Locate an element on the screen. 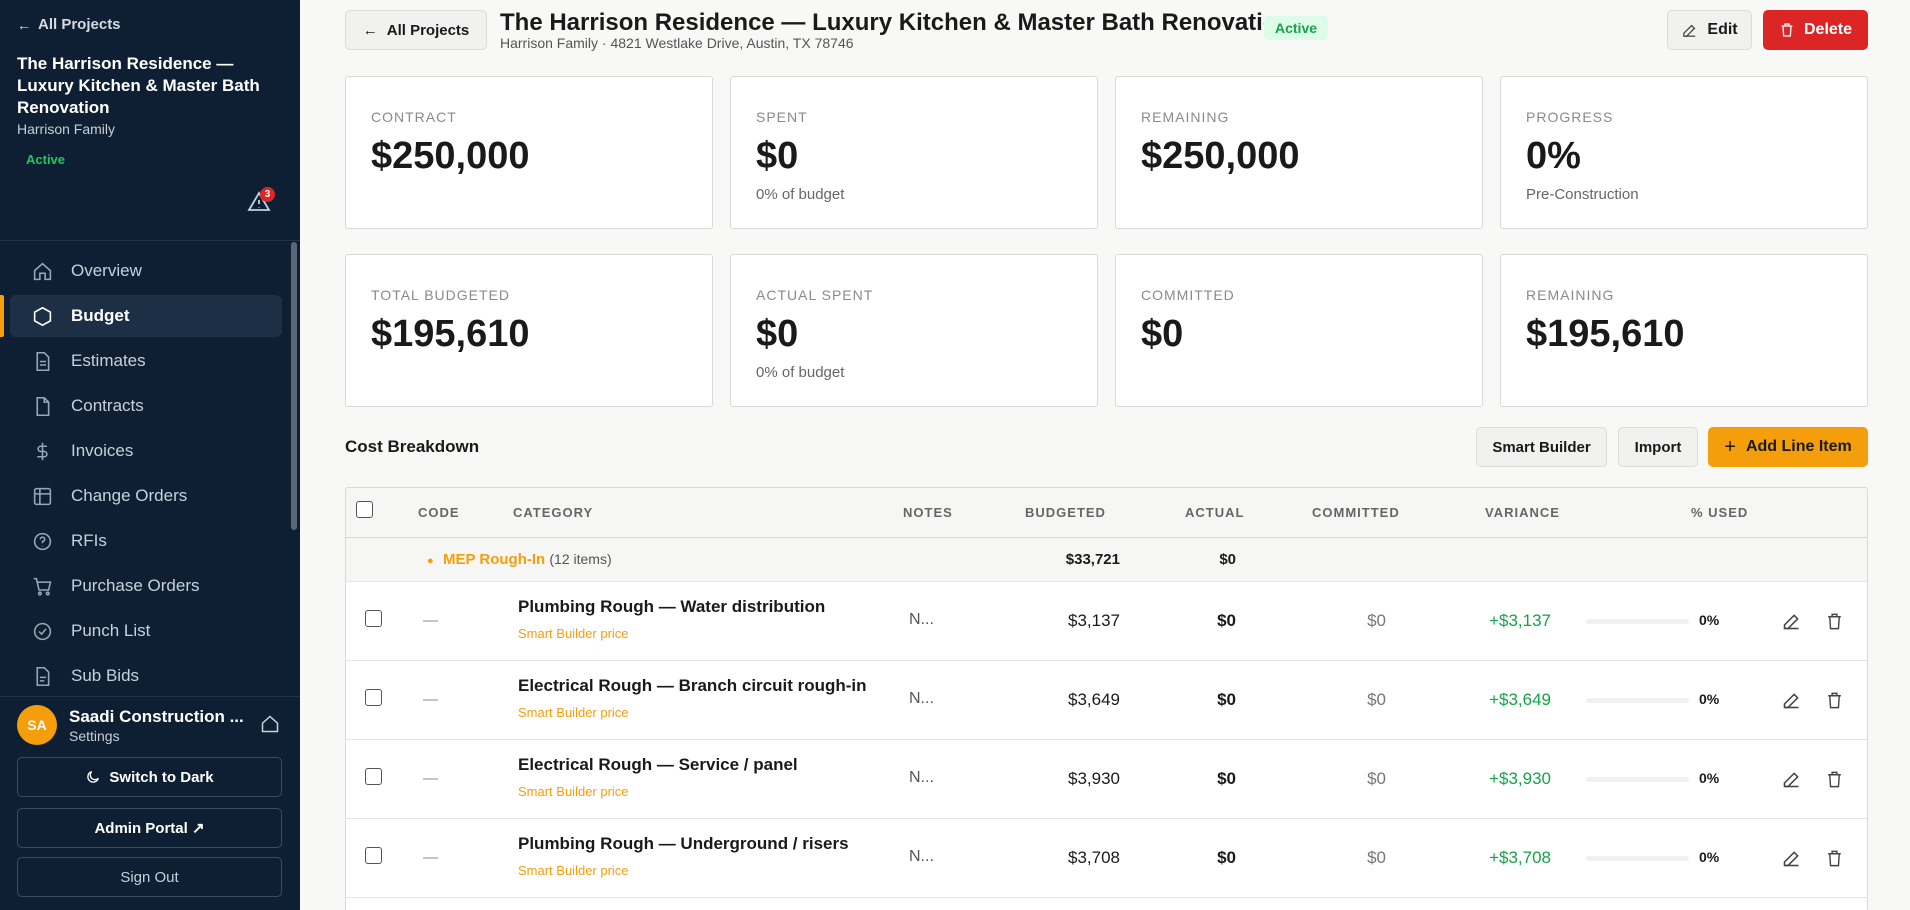 This screenshot has height=910, width=1910. row-variance: +$3,137 is located at coordinates (1520, 620).